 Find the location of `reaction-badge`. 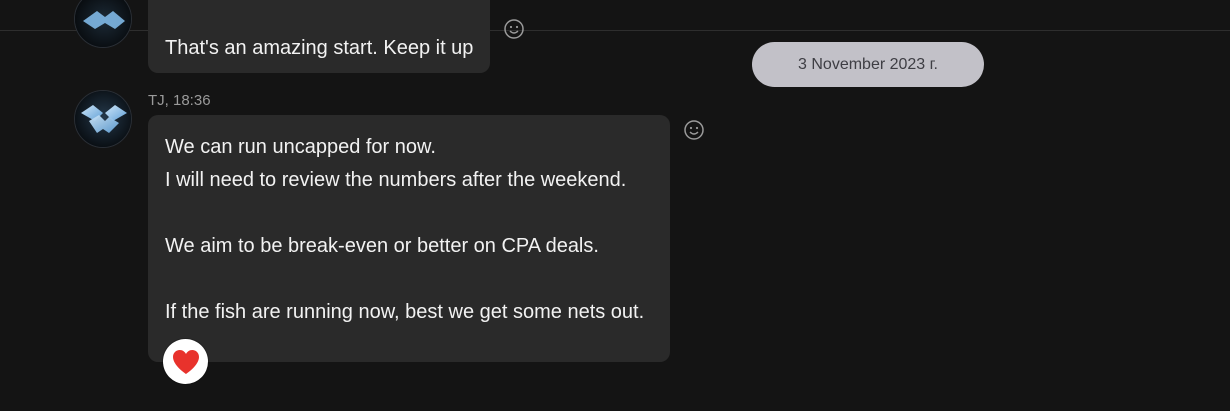

reaction-badge is located at coordinates (185, 361).